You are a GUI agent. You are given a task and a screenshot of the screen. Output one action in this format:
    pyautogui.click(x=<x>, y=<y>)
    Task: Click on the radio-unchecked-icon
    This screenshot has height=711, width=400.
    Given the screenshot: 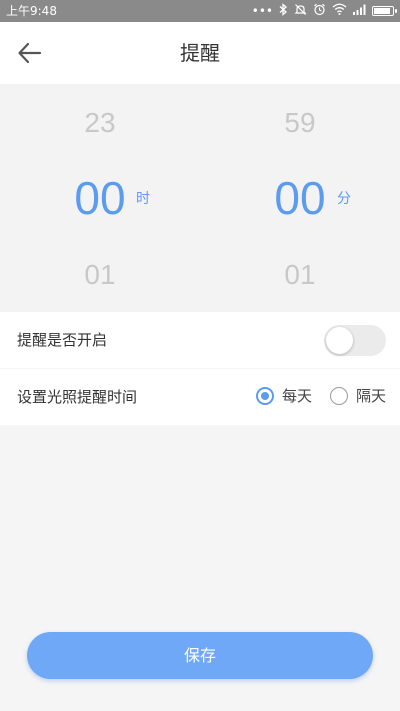 What is the action you would take?
    pyautogui.click(x=338, y=396)
    